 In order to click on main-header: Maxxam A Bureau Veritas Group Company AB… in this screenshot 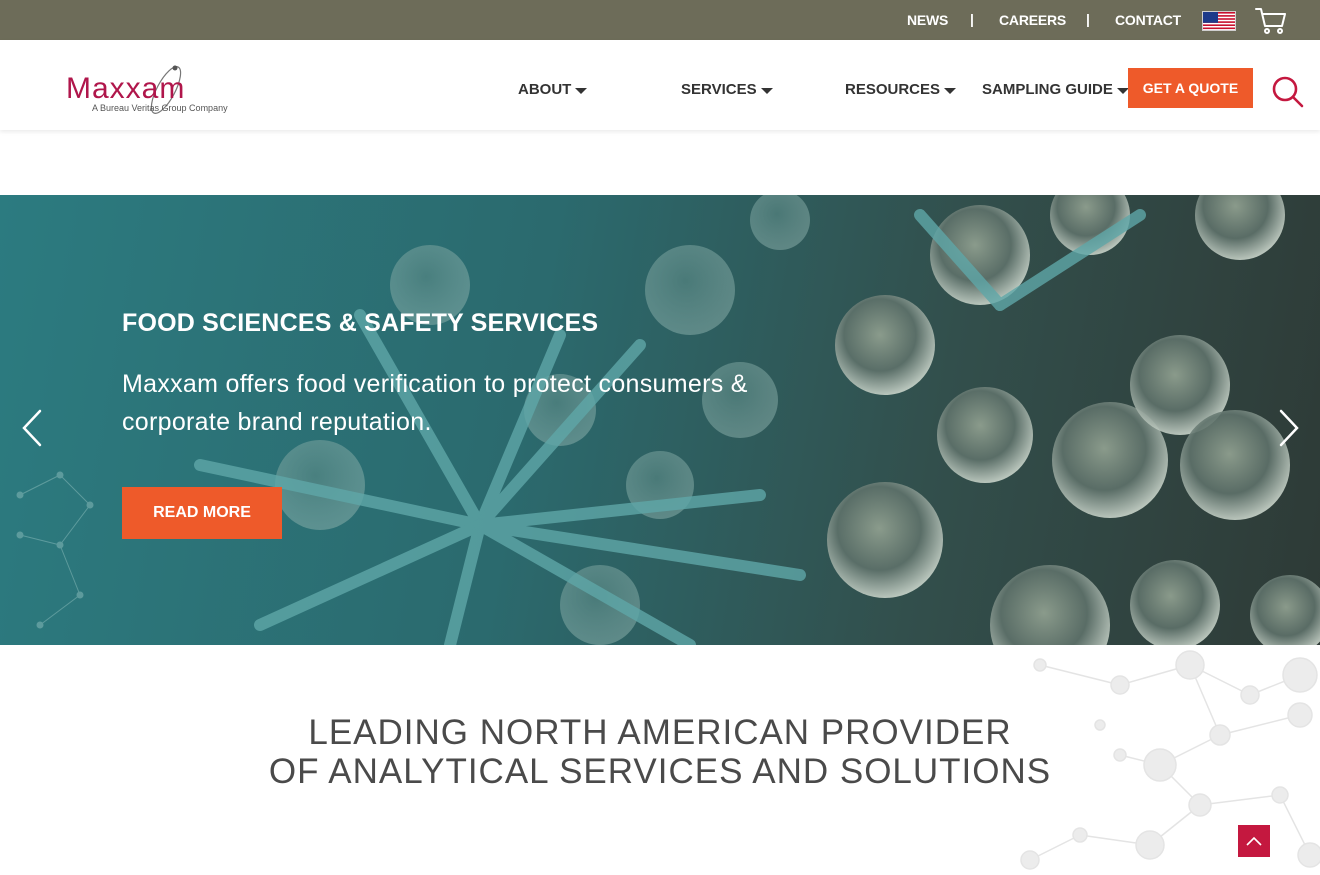, I will do `click(660, 85)`.